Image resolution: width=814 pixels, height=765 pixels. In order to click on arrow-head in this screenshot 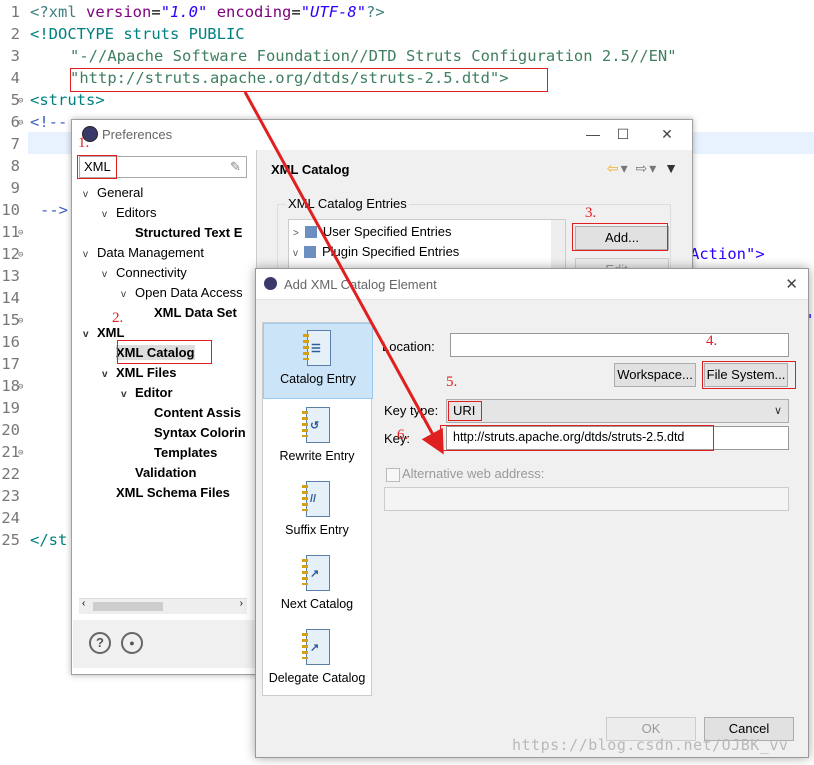, I will do `click(343, 273)`.